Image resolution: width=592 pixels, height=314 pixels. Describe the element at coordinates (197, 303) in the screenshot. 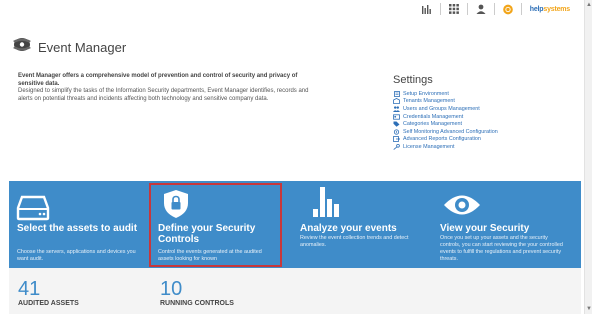

I see `running-controls-label: RUNNING CONTROLS` at that location.